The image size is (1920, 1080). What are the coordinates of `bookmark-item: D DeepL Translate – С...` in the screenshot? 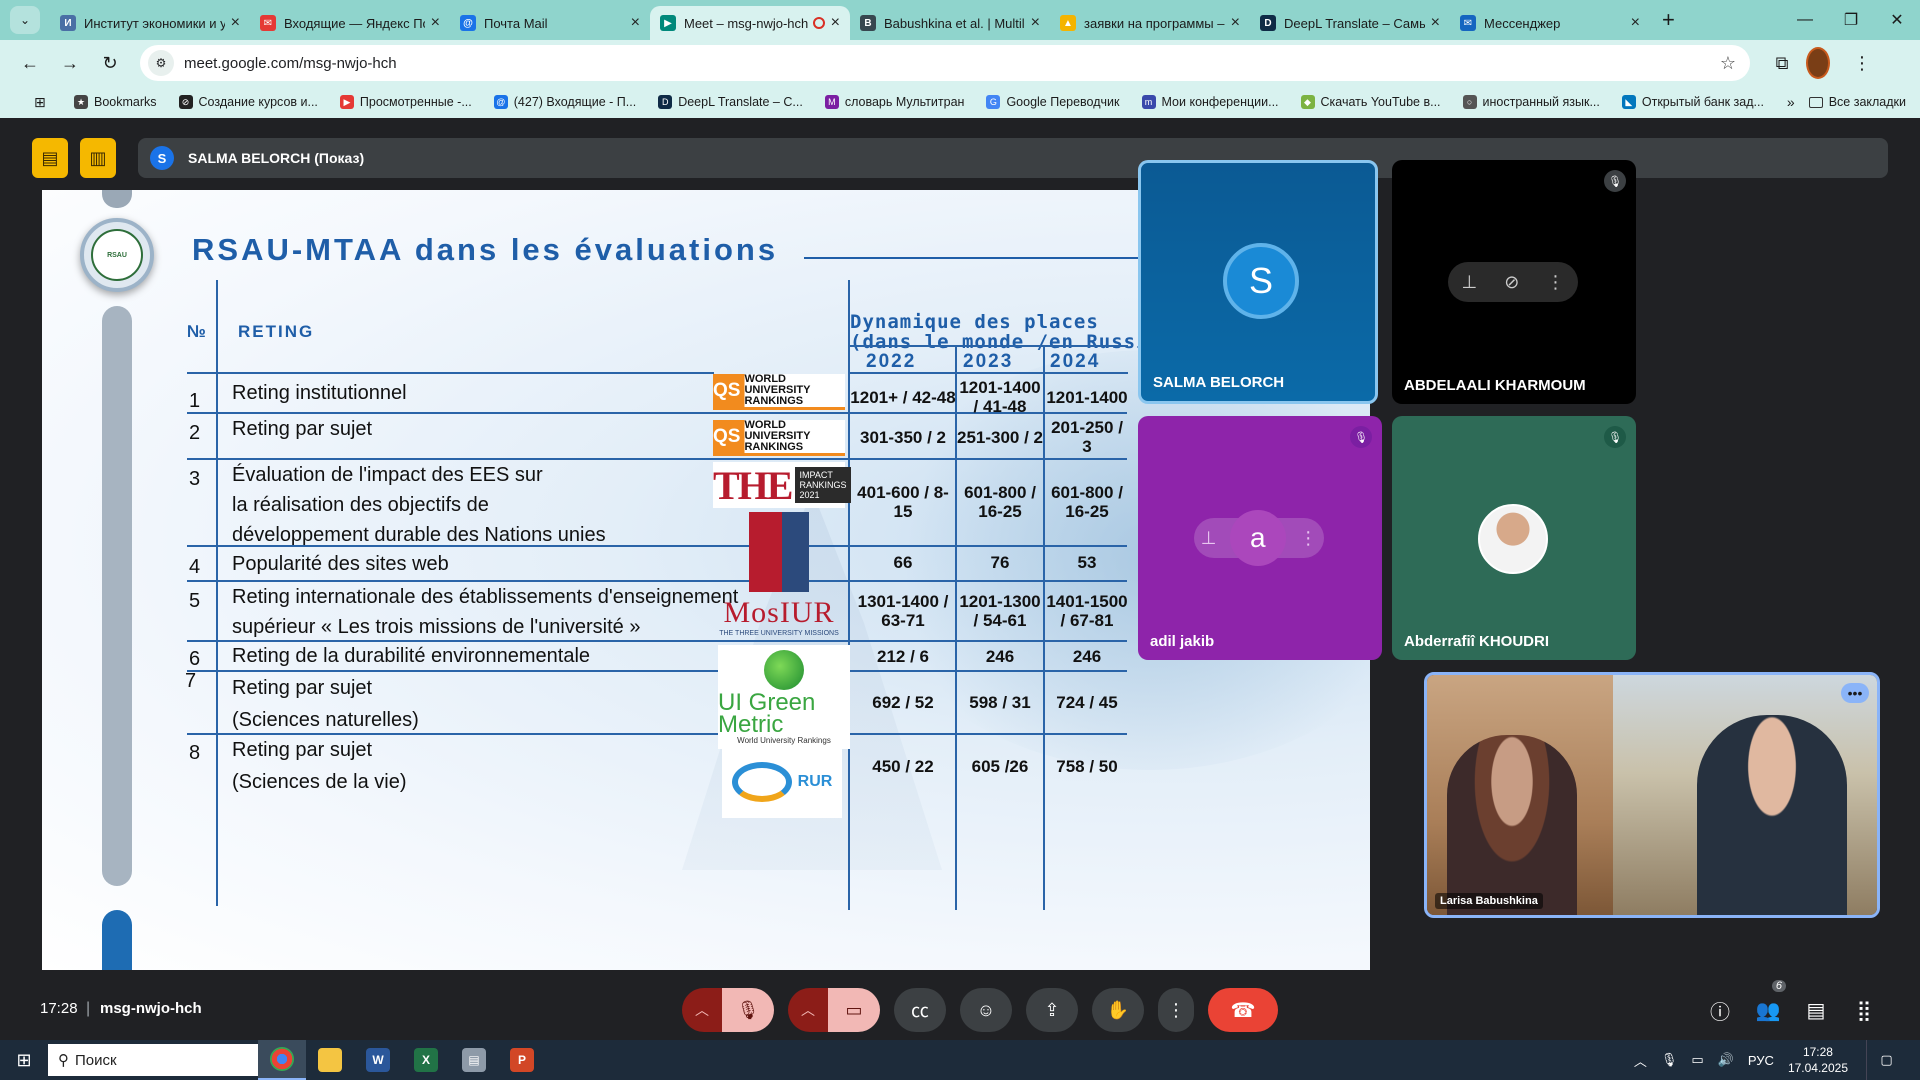 It's located at (730, 102).